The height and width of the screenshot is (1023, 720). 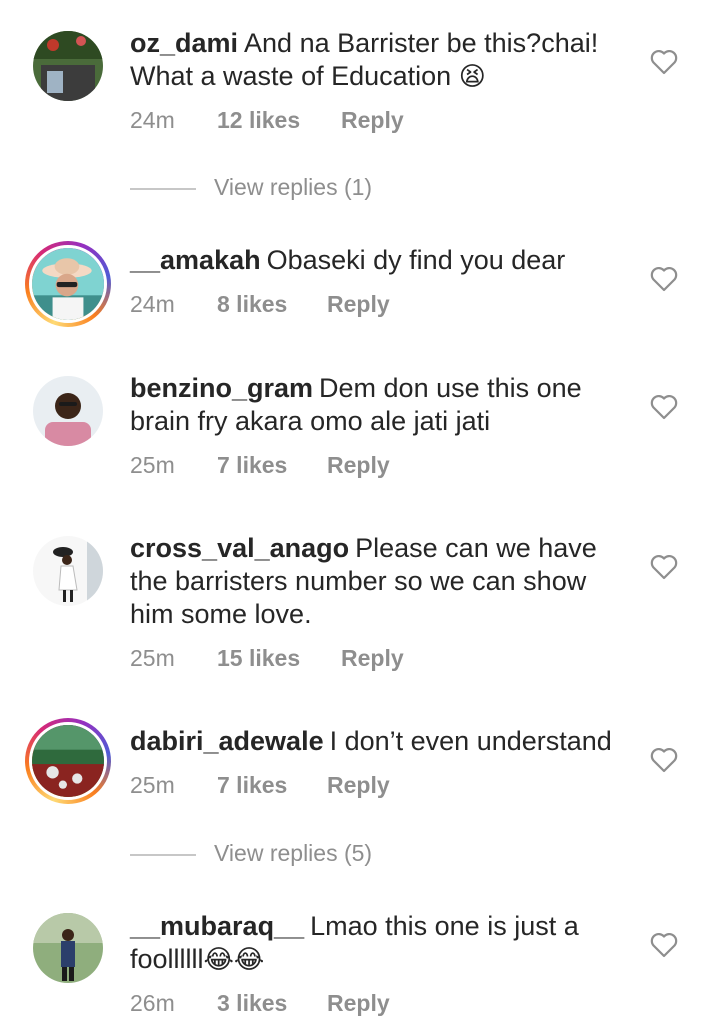 What do you see at coordinates (221, 388) in the screenshot?
I see `username: benzino_gram` at bounding box center [221, 388].